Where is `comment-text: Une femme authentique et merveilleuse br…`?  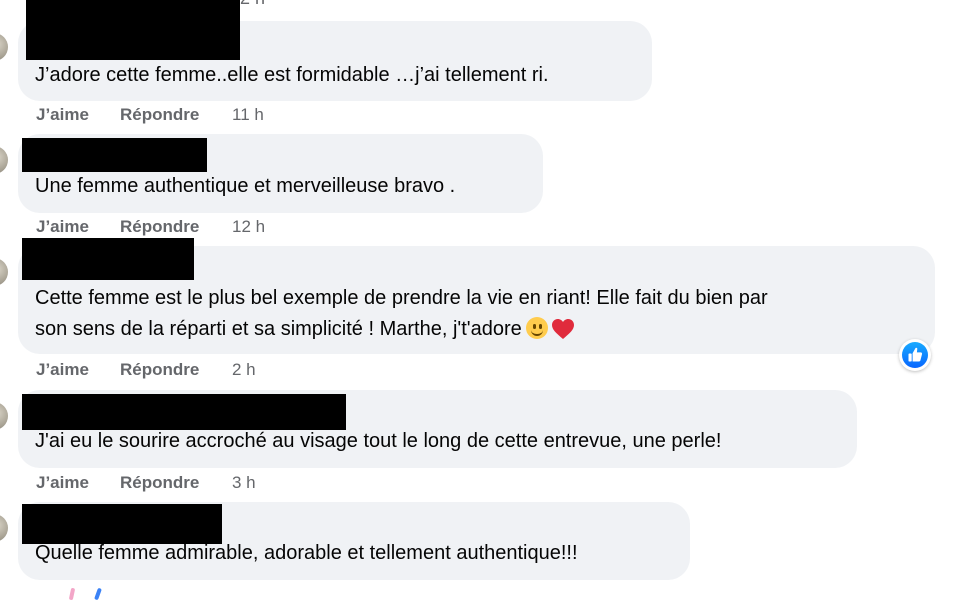 comment-text: Une femme authentique et merveilleuse br… is located at coordinates (245, 186).